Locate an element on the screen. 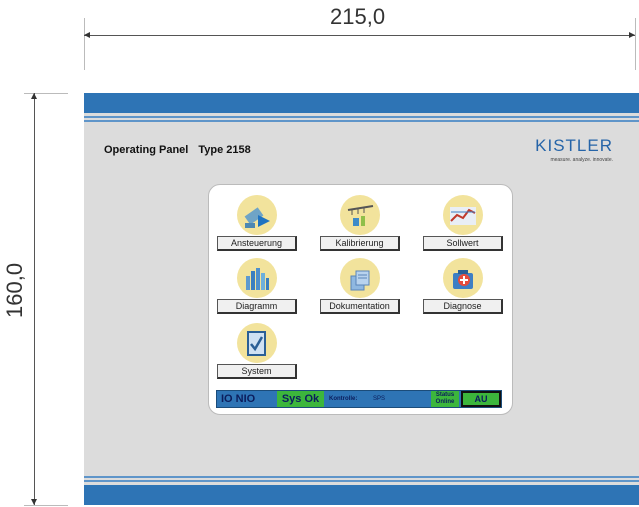  bottom-band is located at coordinates (361, 495).